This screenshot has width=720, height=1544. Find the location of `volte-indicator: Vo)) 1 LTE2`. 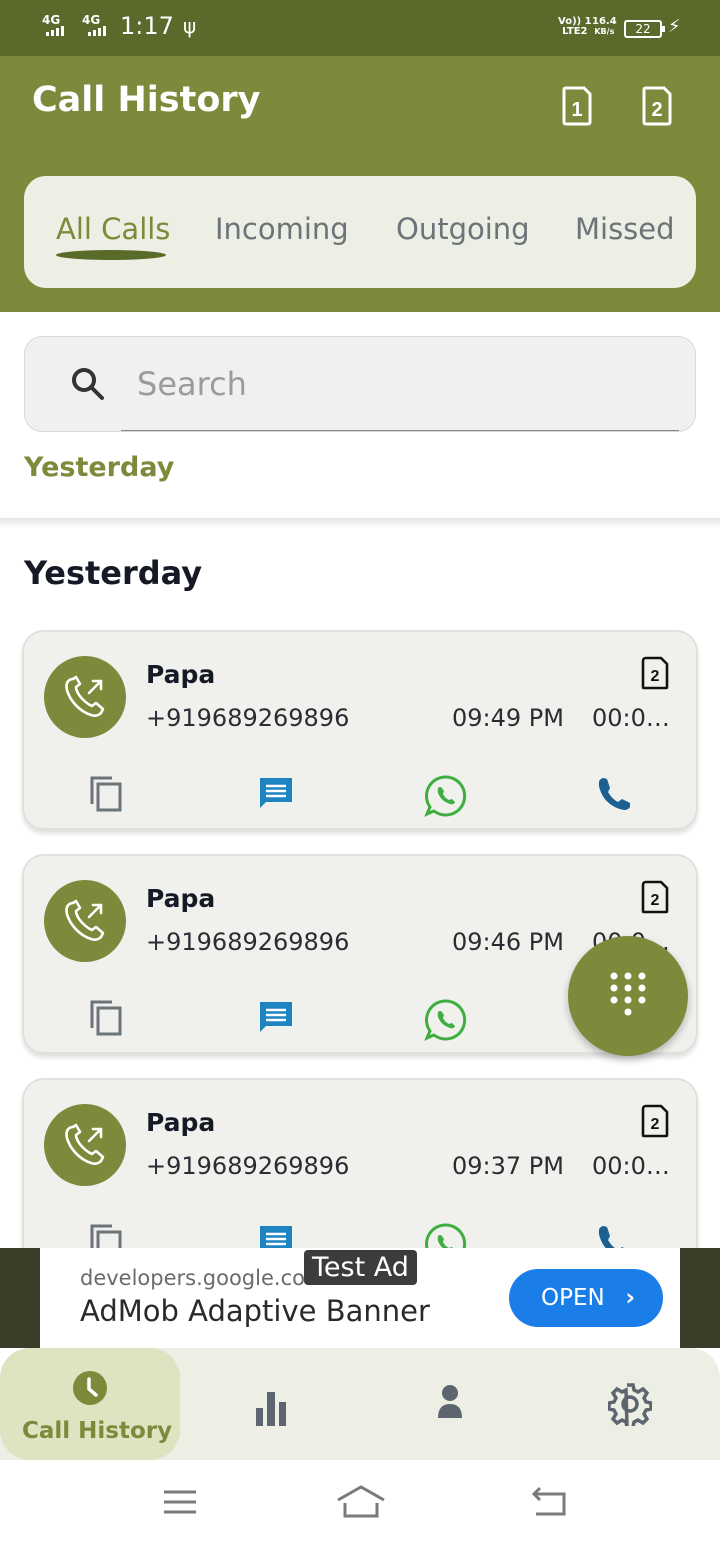

volte-indicator: Vo)) 1 LTE2 is located at coordinates (575, 27).